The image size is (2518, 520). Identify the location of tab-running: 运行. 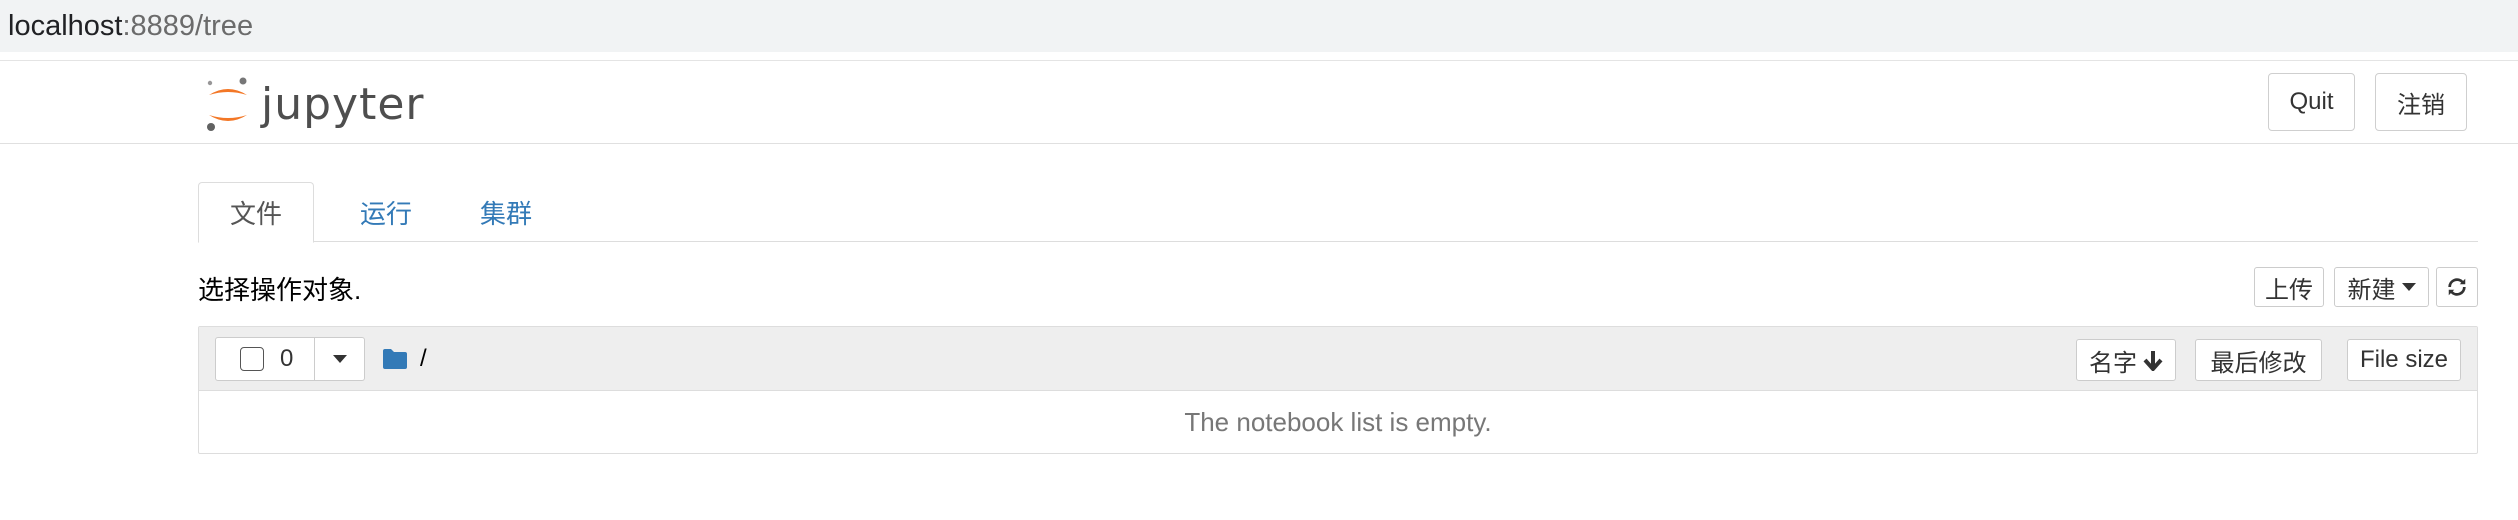
(386, 212).